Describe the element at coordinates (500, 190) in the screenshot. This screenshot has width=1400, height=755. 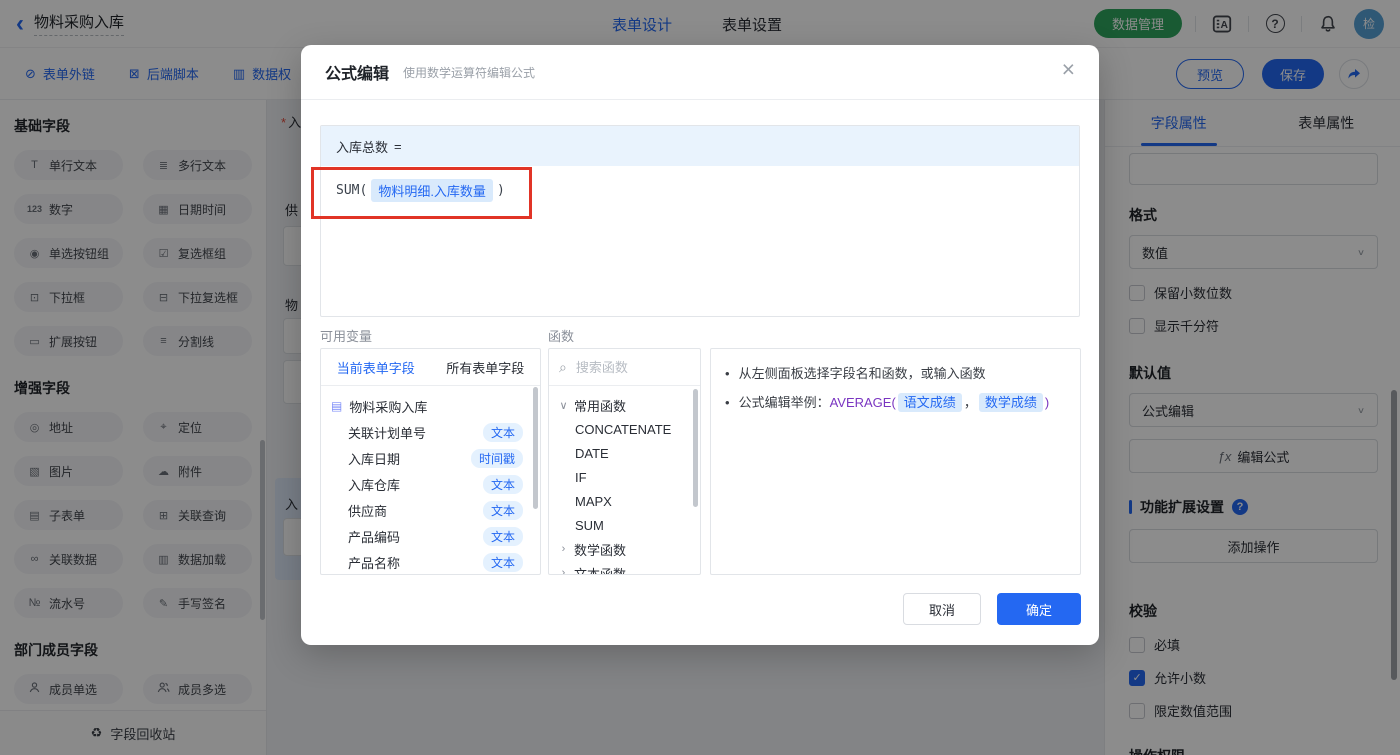
I see `formula-fn-close: )` at that location.